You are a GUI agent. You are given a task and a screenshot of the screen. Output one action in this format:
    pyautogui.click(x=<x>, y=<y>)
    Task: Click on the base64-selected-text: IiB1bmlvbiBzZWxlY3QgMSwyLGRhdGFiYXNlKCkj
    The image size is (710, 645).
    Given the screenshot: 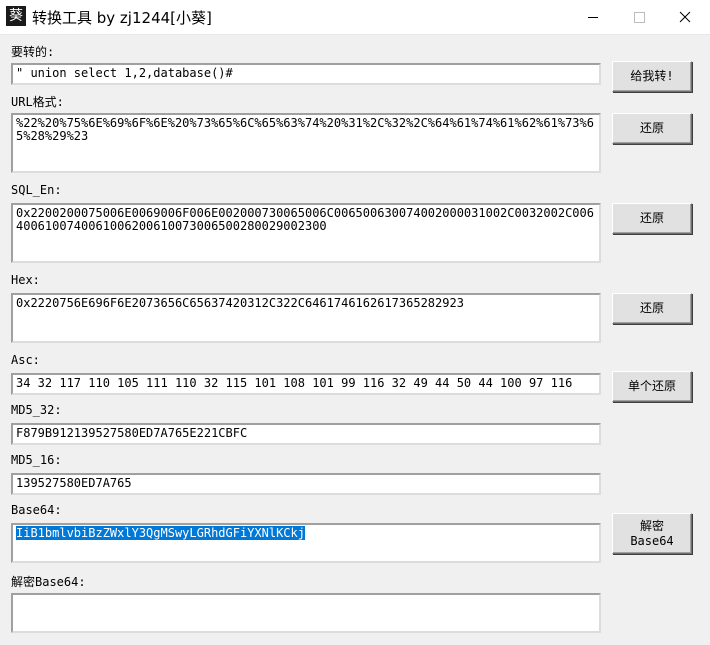 What is the action you would take?
    pyautogui.click(x=160, y=533)
    